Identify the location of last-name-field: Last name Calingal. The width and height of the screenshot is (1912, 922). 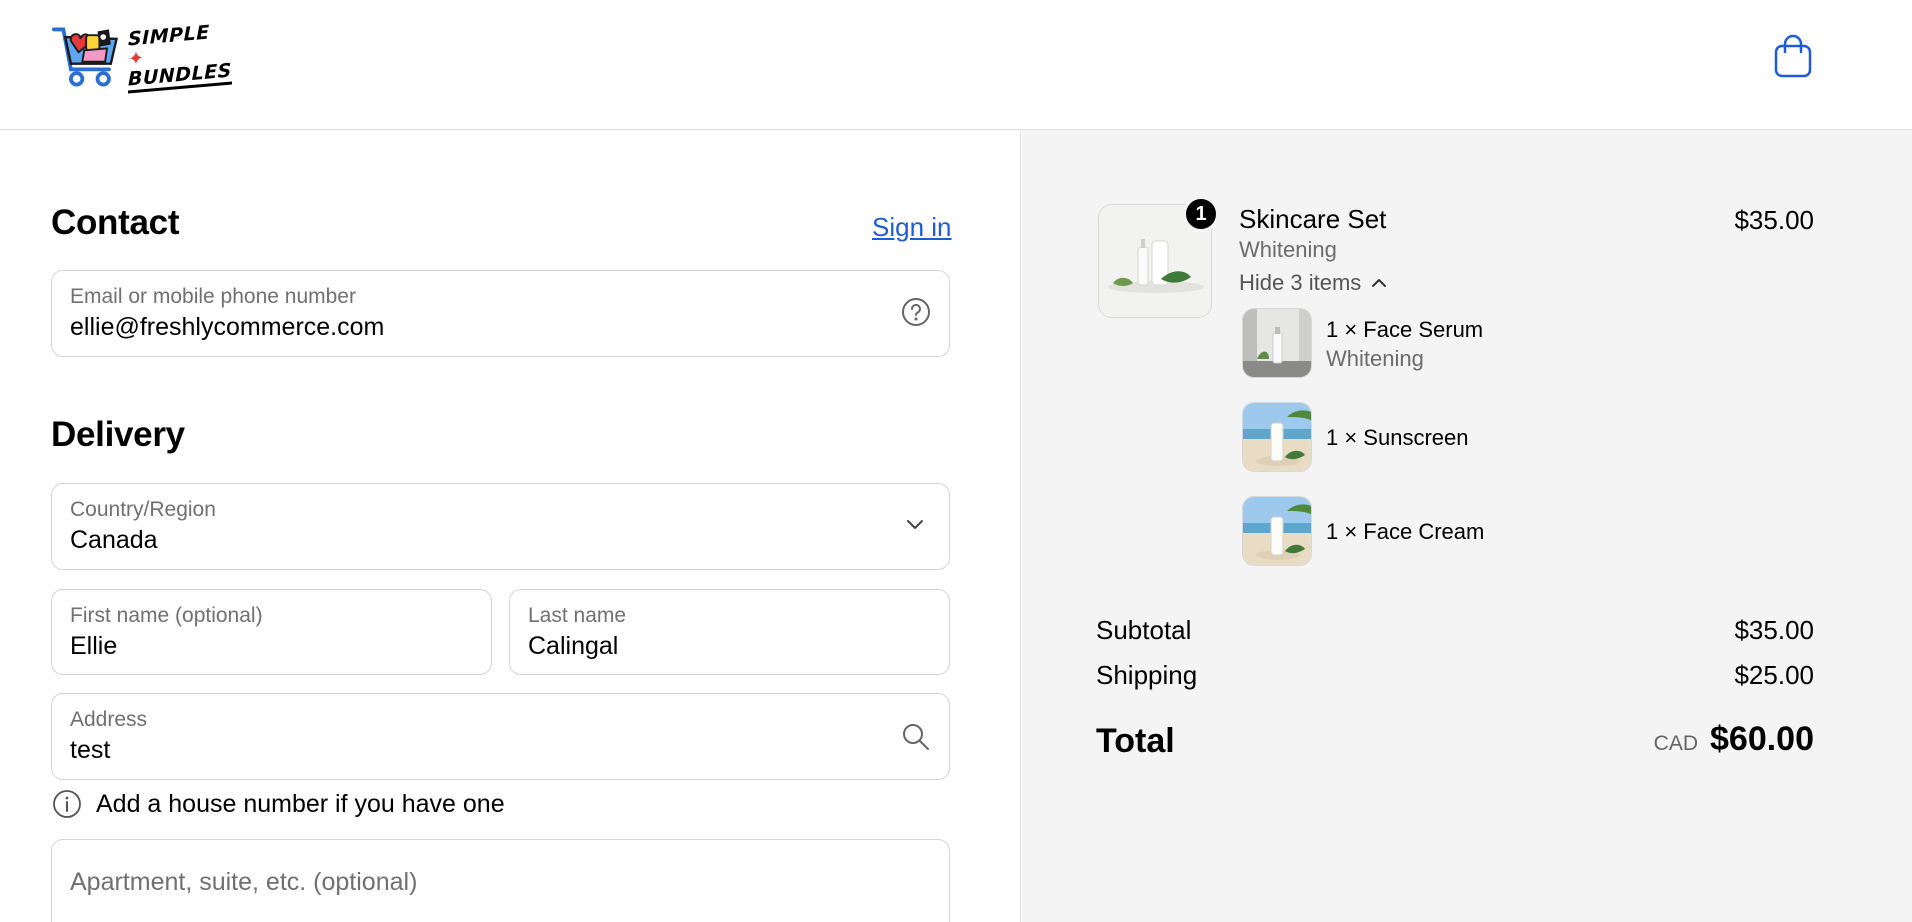
(729, 632).